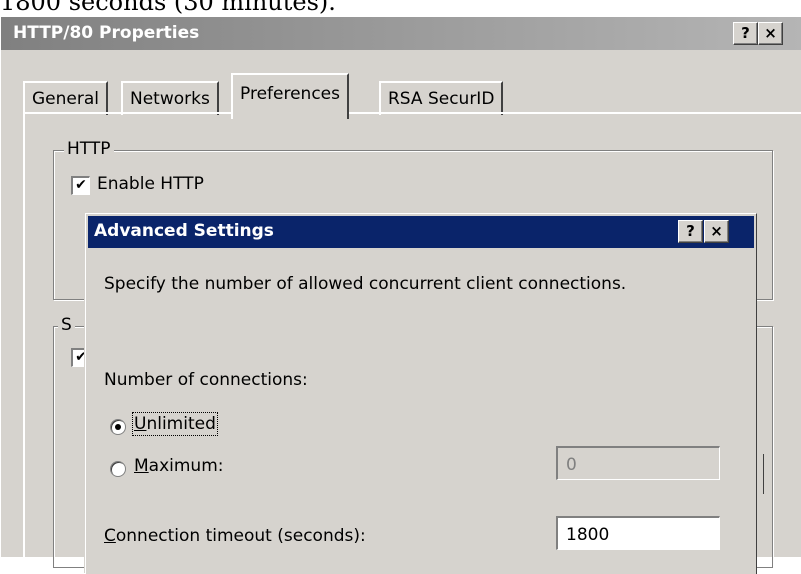 This screenshot has width=801, height=574. Describe the element at coordinates (441, 98) in the screenshot. I see `tab-rsa-securid: RSA SecurID` at that location.